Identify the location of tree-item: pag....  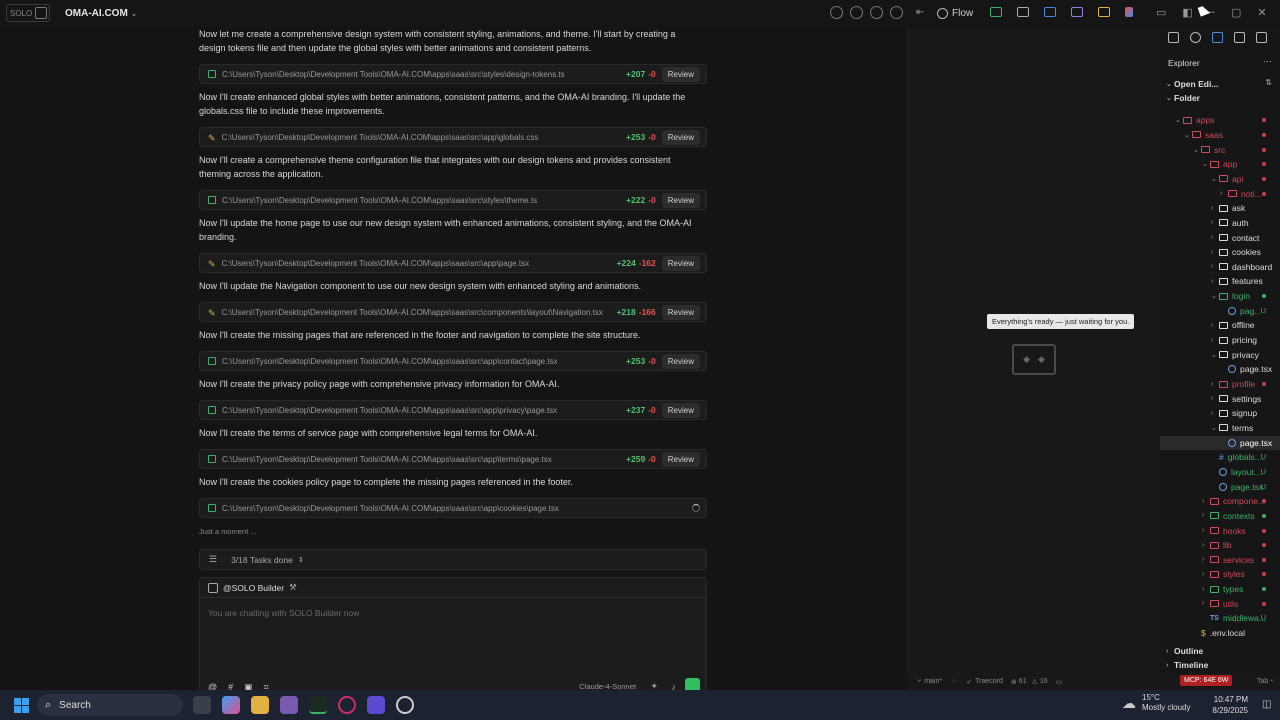
(1240, 311).